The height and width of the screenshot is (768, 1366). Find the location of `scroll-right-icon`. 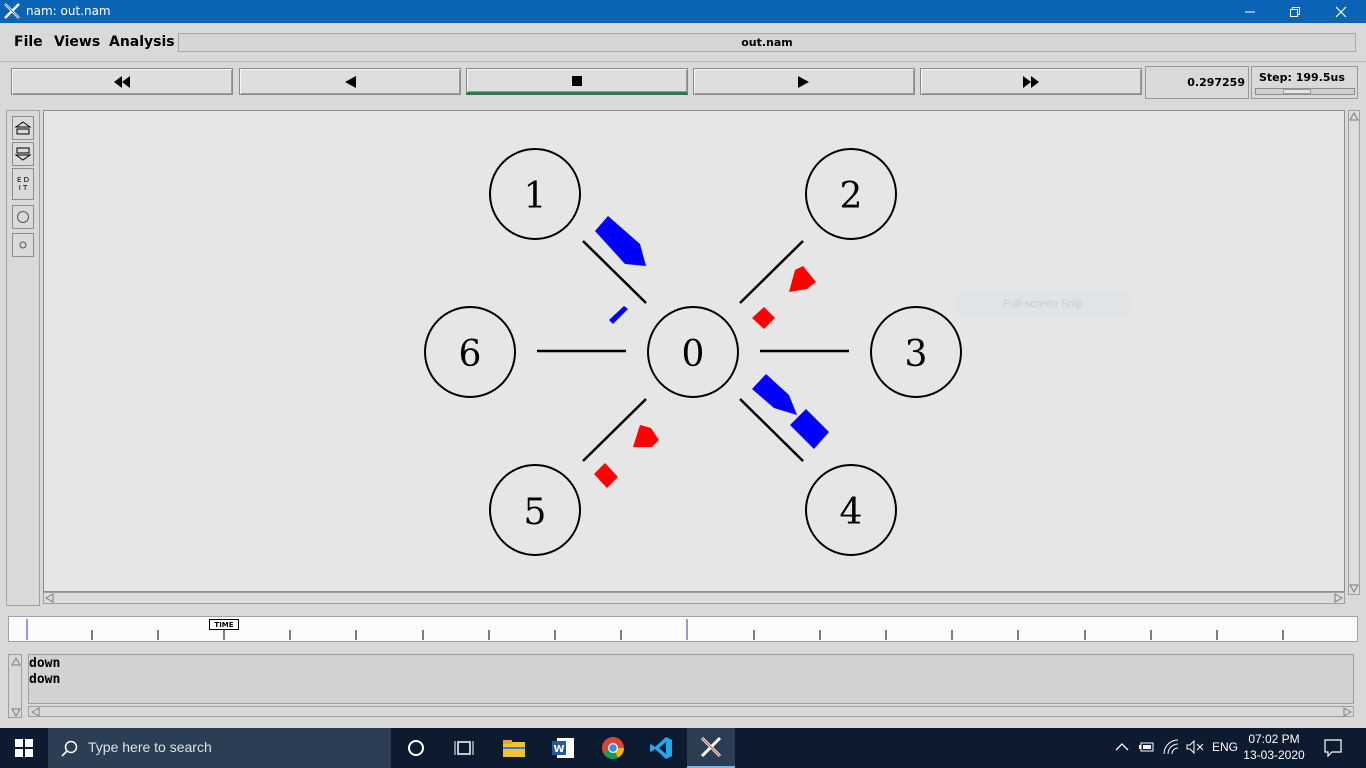

scroll-right-icon is located at coordinates (1348, 711).